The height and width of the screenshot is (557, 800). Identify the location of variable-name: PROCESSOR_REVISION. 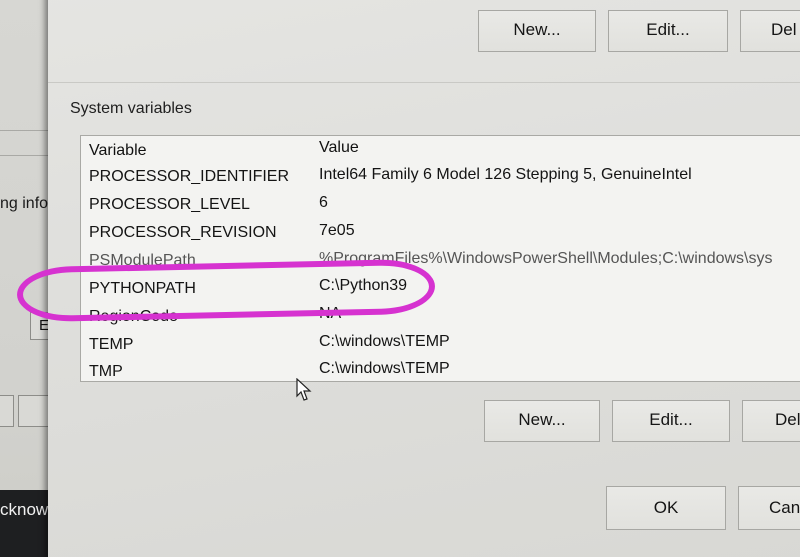
(183, 232).